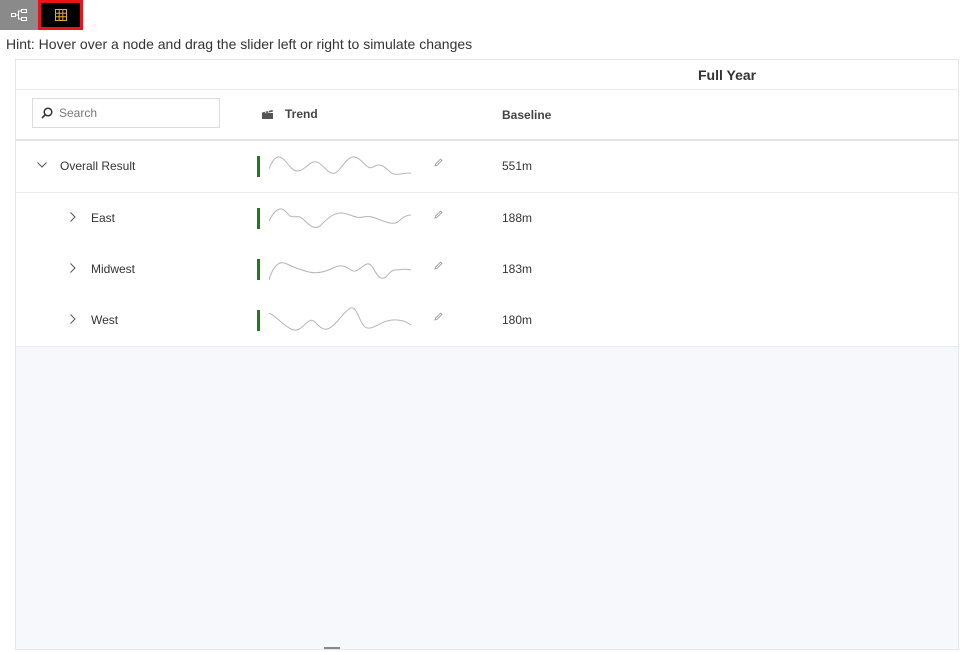 This screenshot has height=652, width=960. I want to click on tree-view-button, so click(19, 15).